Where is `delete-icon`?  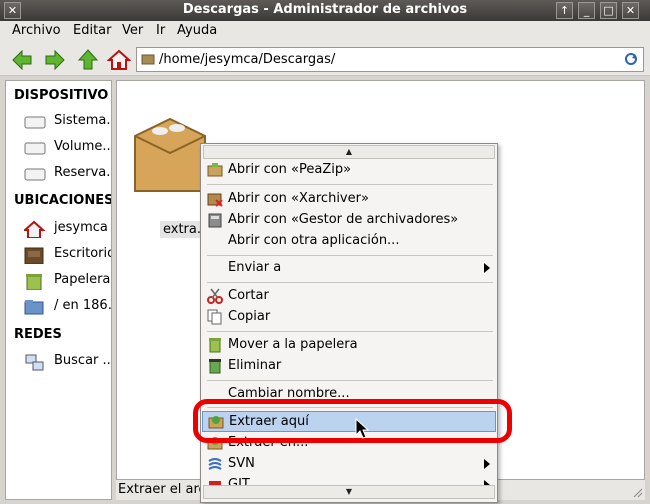 delete-icon is located at coordinates (215, 366).